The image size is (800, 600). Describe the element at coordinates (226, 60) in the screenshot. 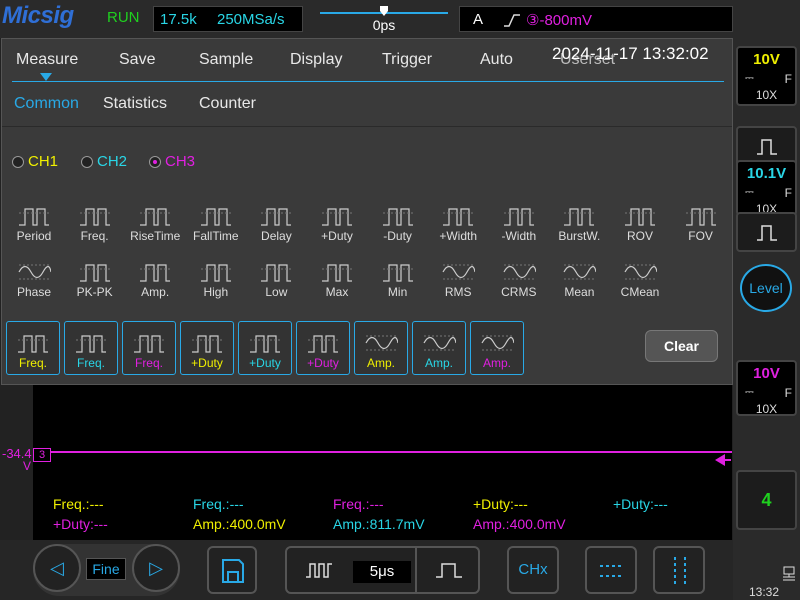

I see `tab-sample: Sample` at that location.